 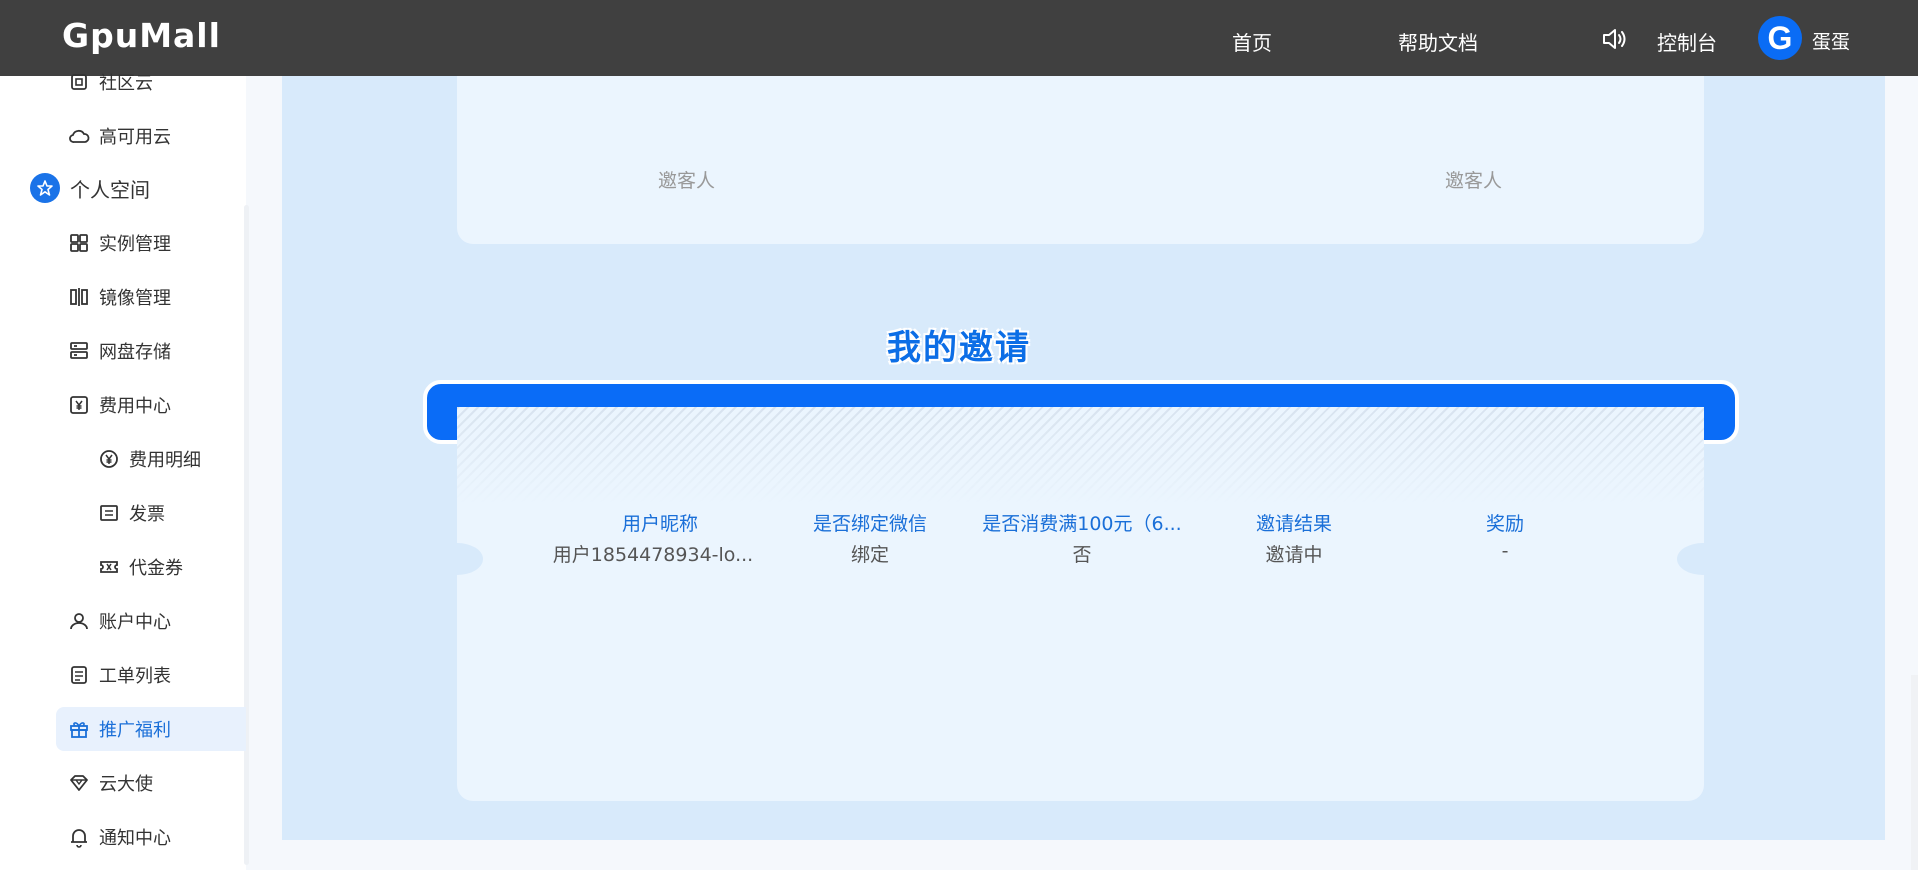 I want to click on yuan-box-icon, so click(x=79, y=405).